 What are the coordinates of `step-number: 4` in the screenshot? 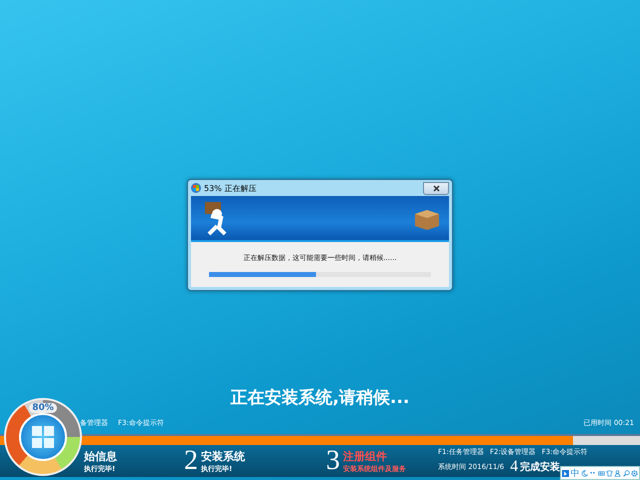 It's located at (514, 467).